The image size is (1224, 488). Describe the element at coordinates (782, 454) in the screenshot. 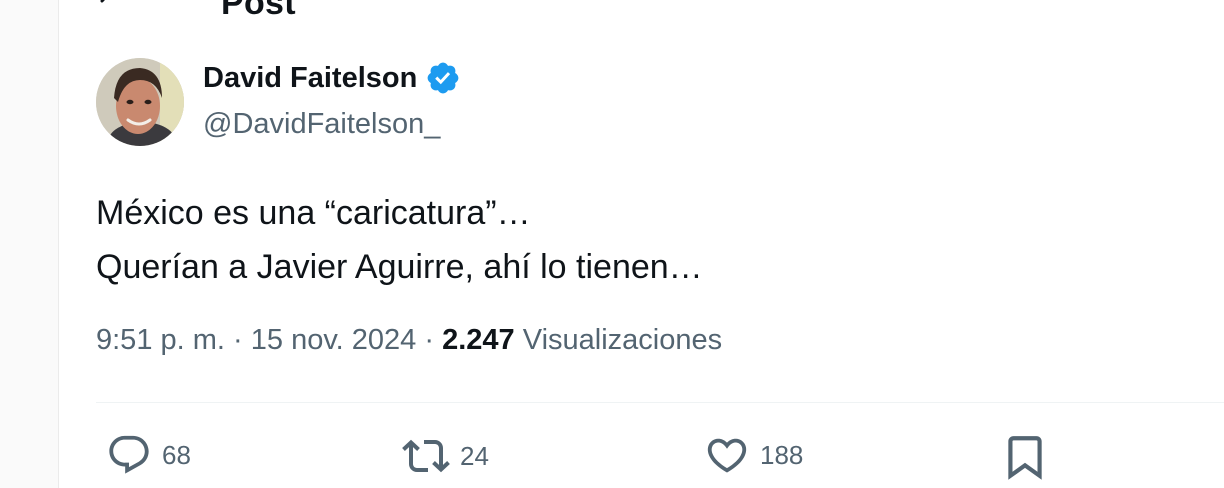

I see `like-count: 188` at that location.